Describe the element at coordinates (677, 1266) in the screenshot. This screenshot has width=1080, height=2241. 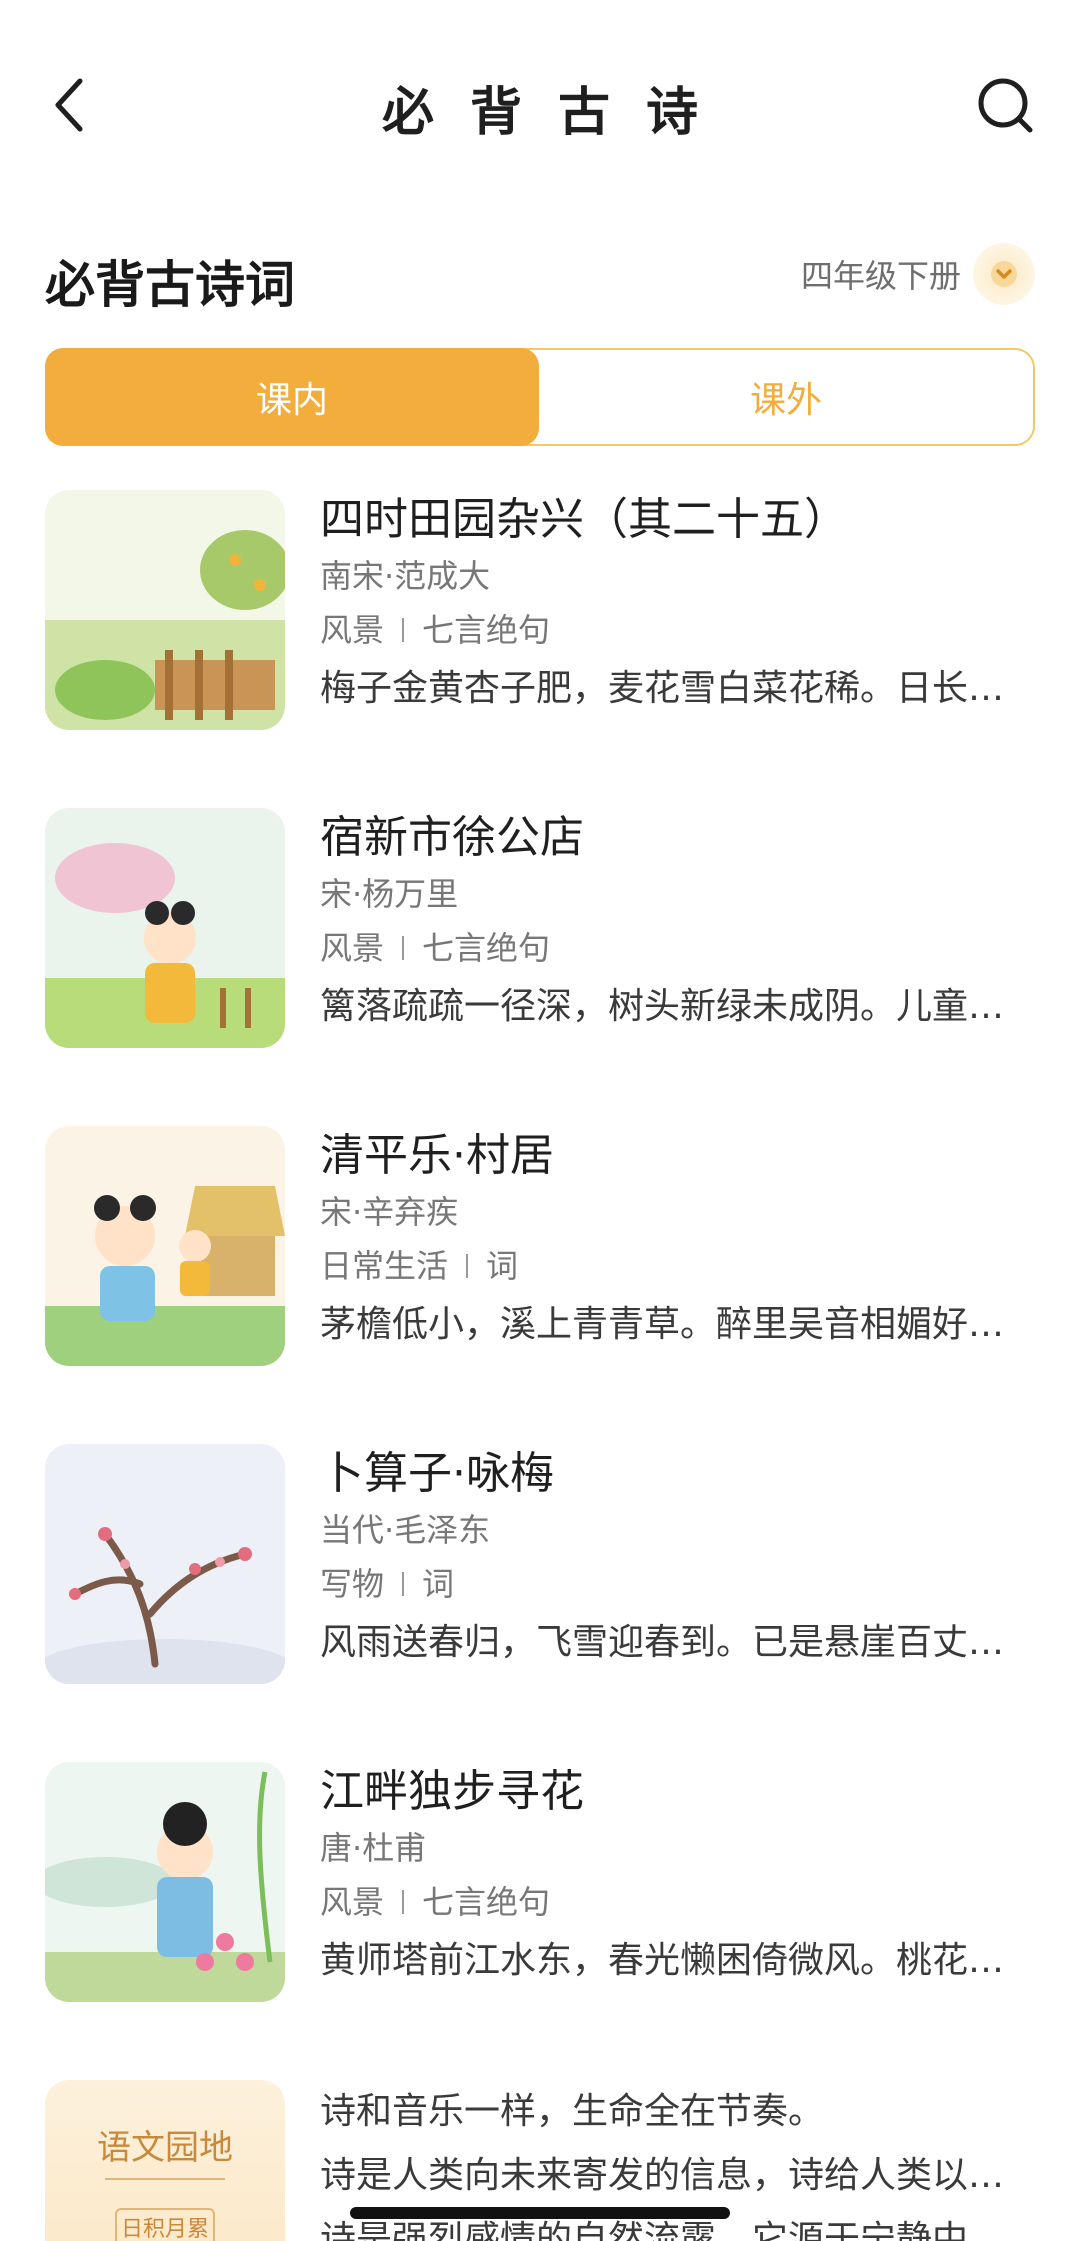
I see `poem-tags: 日常生活 词` at that location.